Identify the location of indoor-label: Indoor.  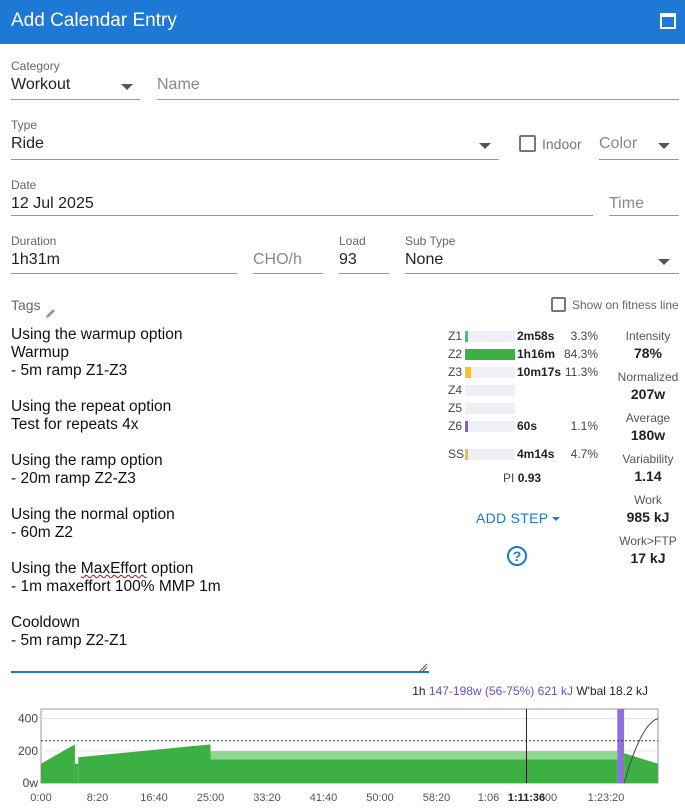
(562, 144).